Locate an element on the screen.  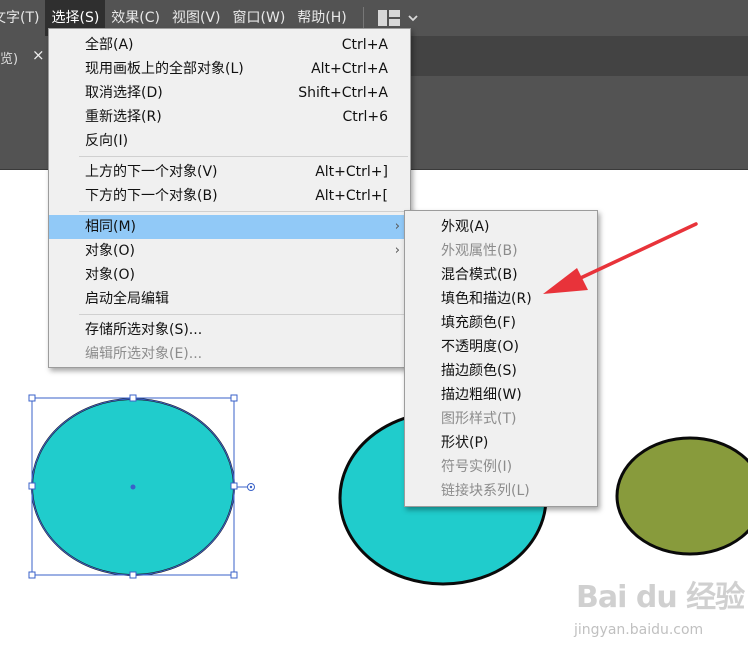
menu-item-same: 相同(M) › is located at coordinates (229, 227).